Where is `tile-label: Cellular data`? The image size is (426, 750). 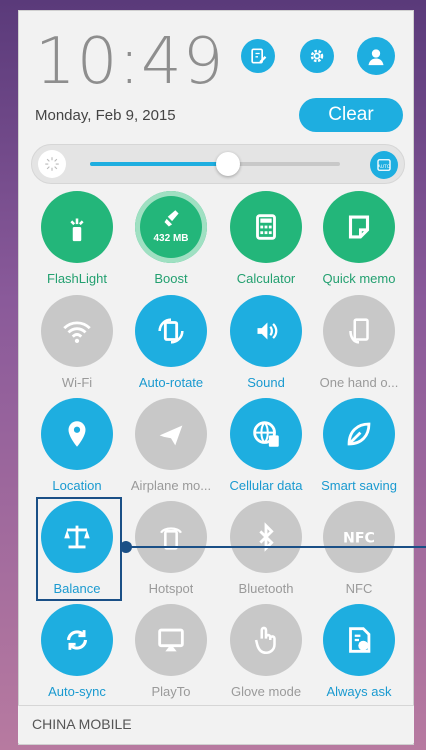
tile-label: Cellular data is located at coordinates (266, 485).